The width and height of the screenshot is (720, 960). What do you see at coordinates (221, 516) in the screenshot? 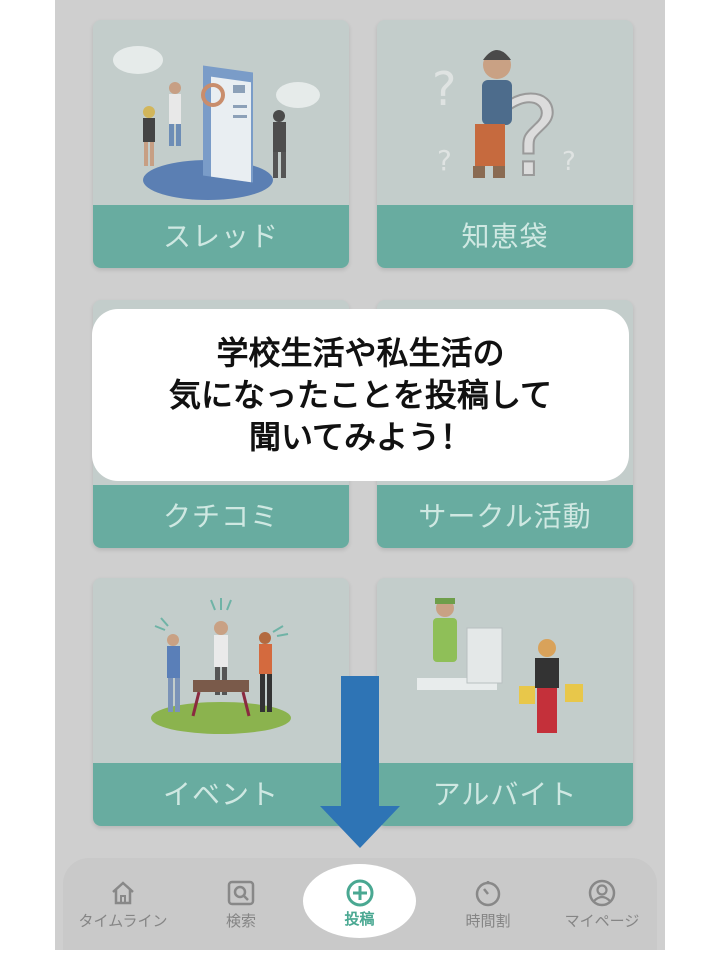
I see `card-label: クチコミ` at bounding box center [221, 516].